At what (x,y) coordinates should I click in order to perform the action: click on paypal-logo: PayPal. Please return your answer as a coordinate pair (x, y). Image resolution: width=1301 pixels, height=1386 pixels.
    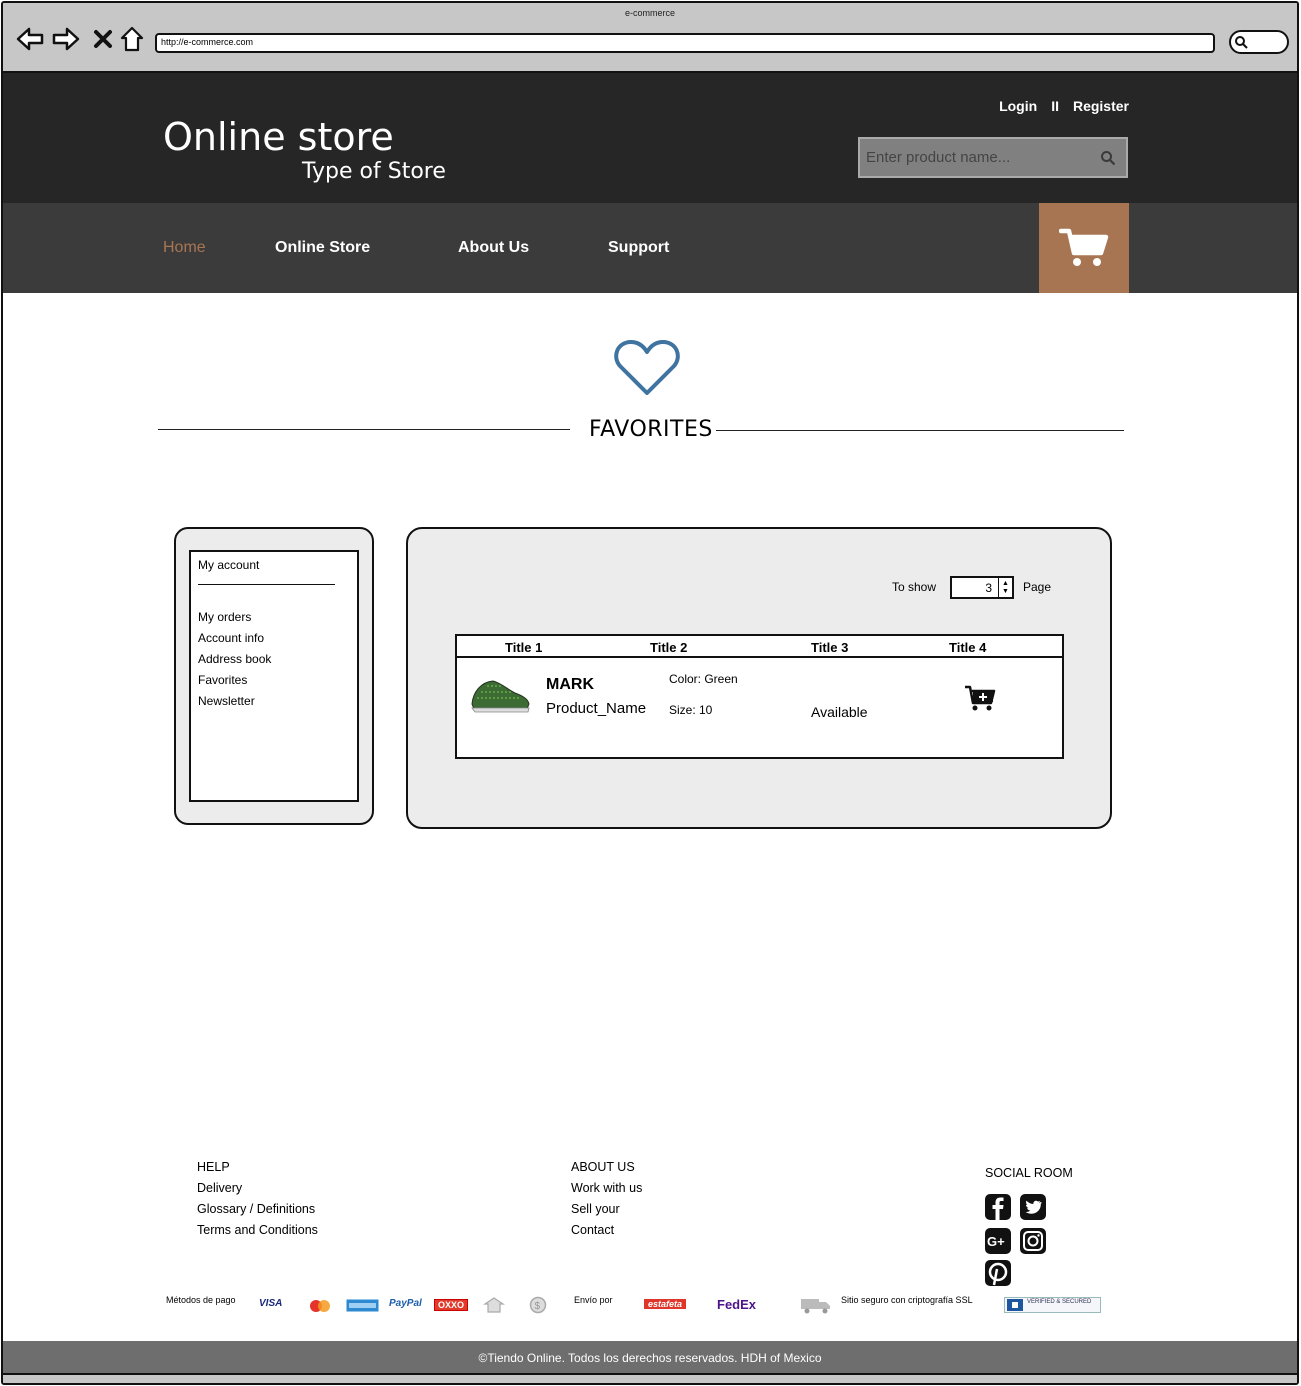
    Looking at the image, I should click on (405, 1303).